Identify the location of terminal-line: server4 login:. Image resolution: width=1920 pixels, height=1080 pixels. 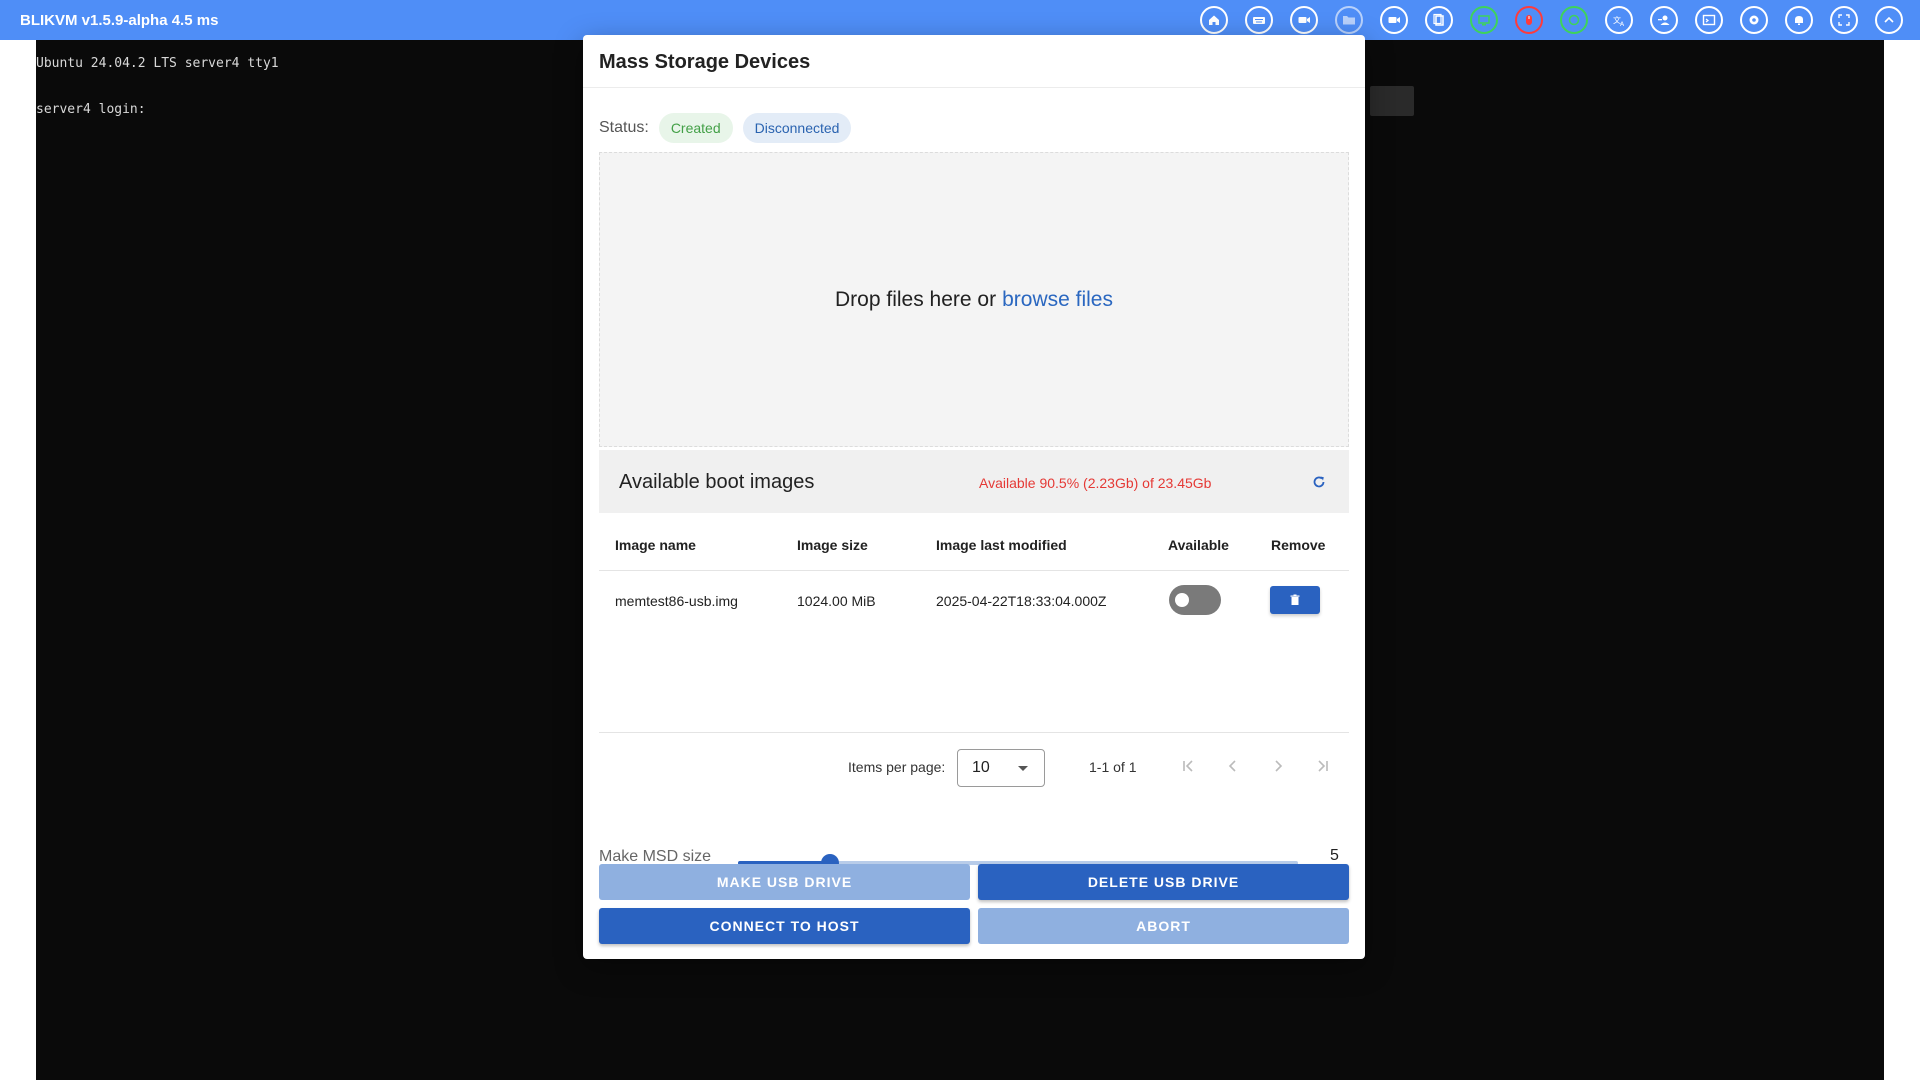
(91, 109).